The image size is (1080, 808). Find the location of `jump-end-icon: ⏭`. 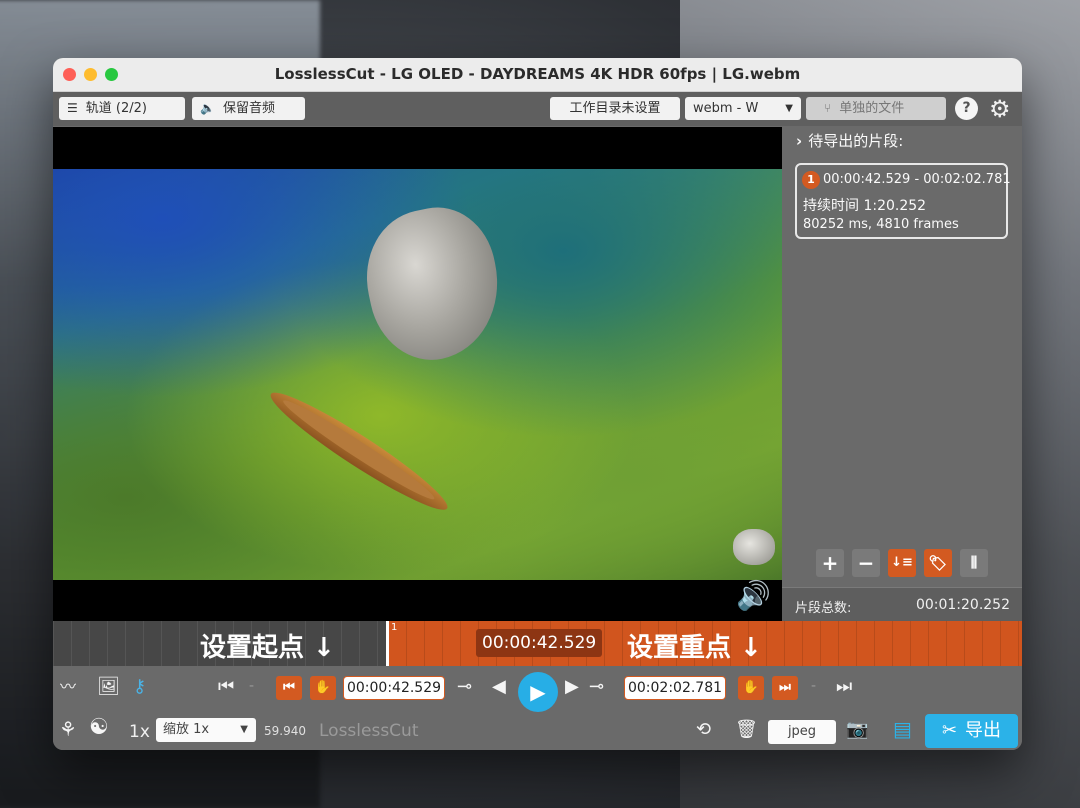

jump-end-icon: ⏭ is located at coordinates (844, 687).